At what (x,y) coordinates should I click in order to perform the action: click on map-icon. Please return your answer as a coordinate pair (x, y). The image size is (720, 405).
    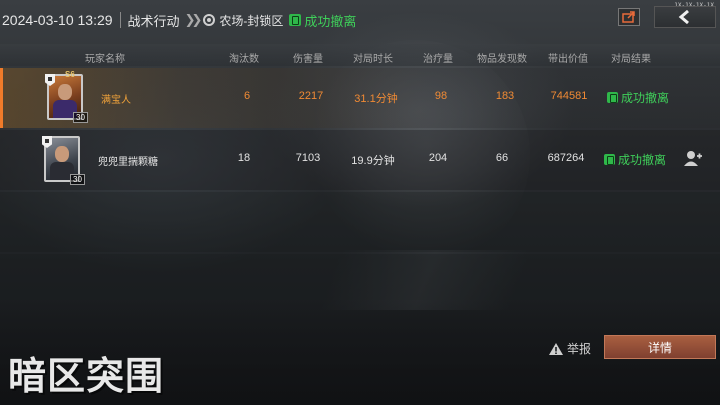
    Looking at the image, I should click on (209, 20).